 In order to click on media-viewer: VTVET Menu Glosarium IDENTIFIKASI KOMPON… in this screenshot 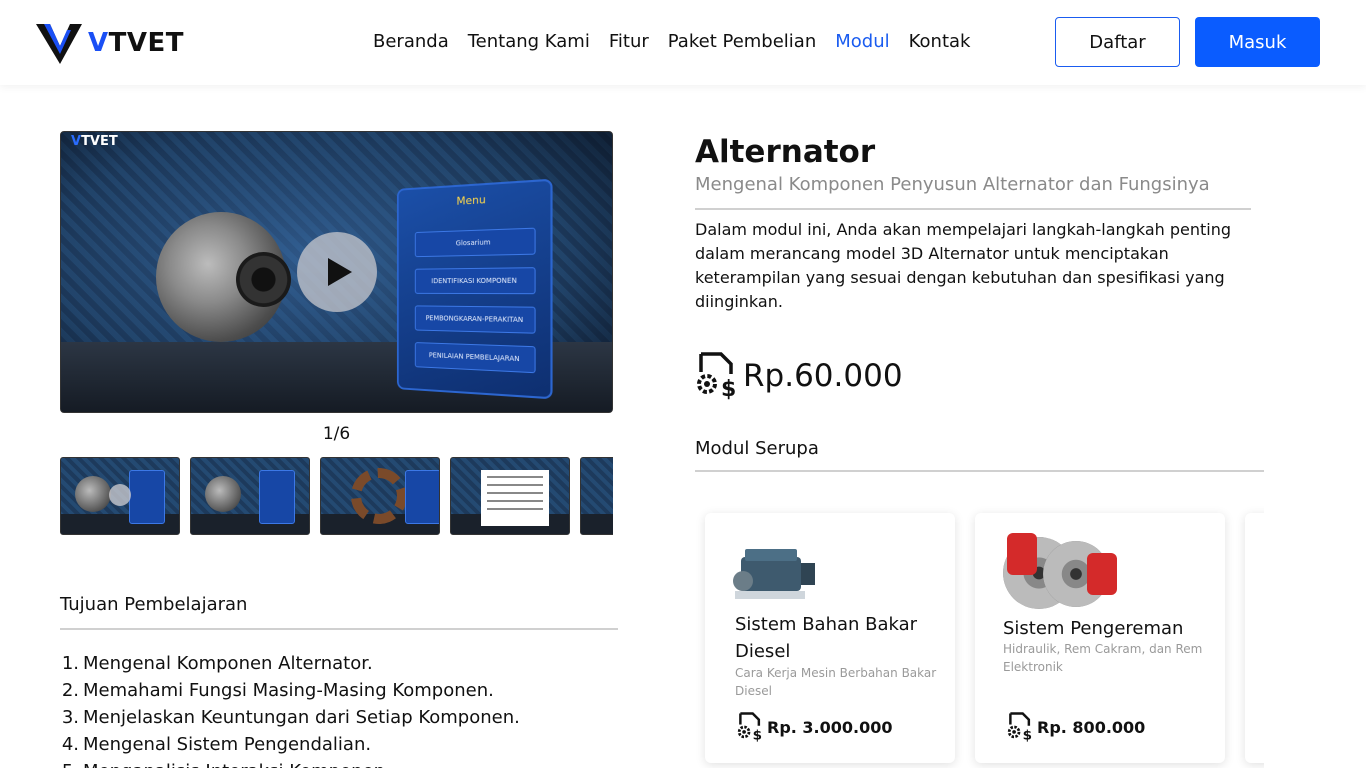, I will do `click(336, 272)`.